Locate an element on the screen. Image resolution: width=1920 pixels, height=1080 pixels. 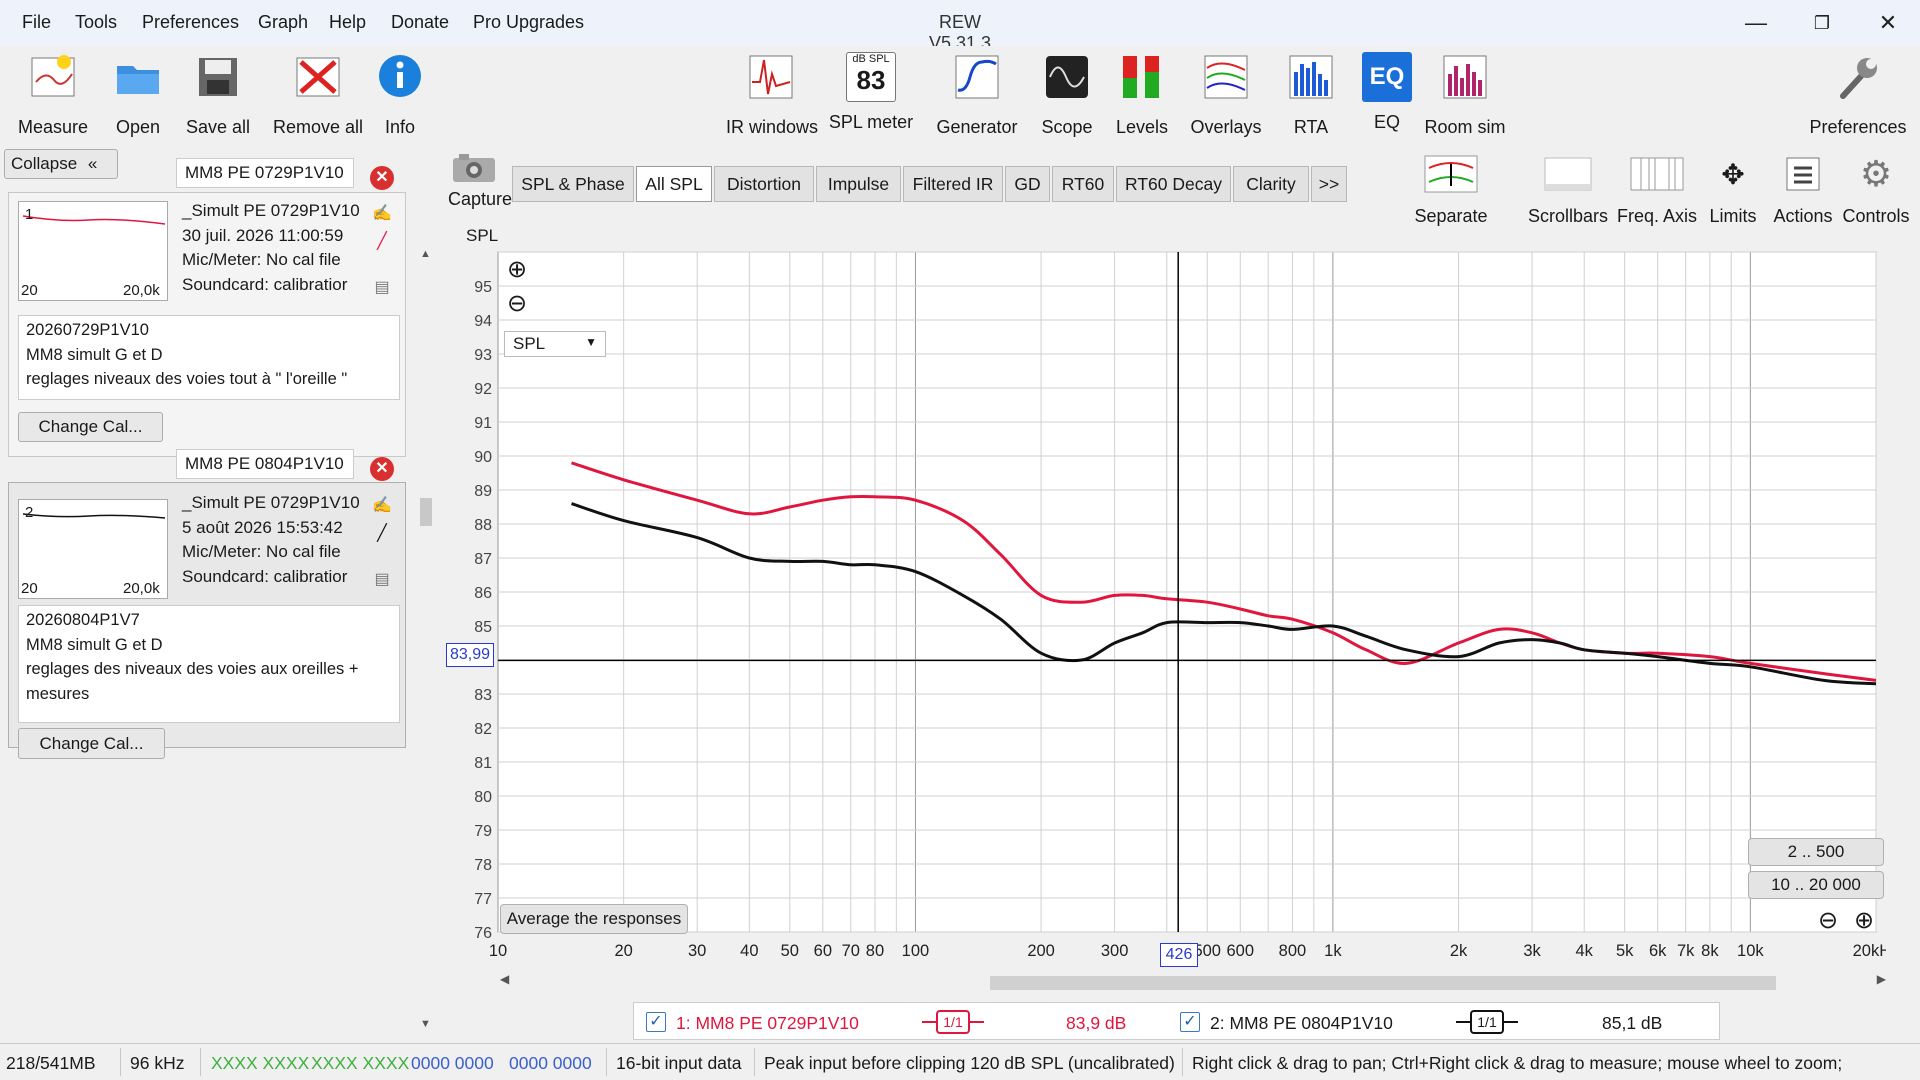
collapse-button: Collapse « is located at coordinates (61, 164).